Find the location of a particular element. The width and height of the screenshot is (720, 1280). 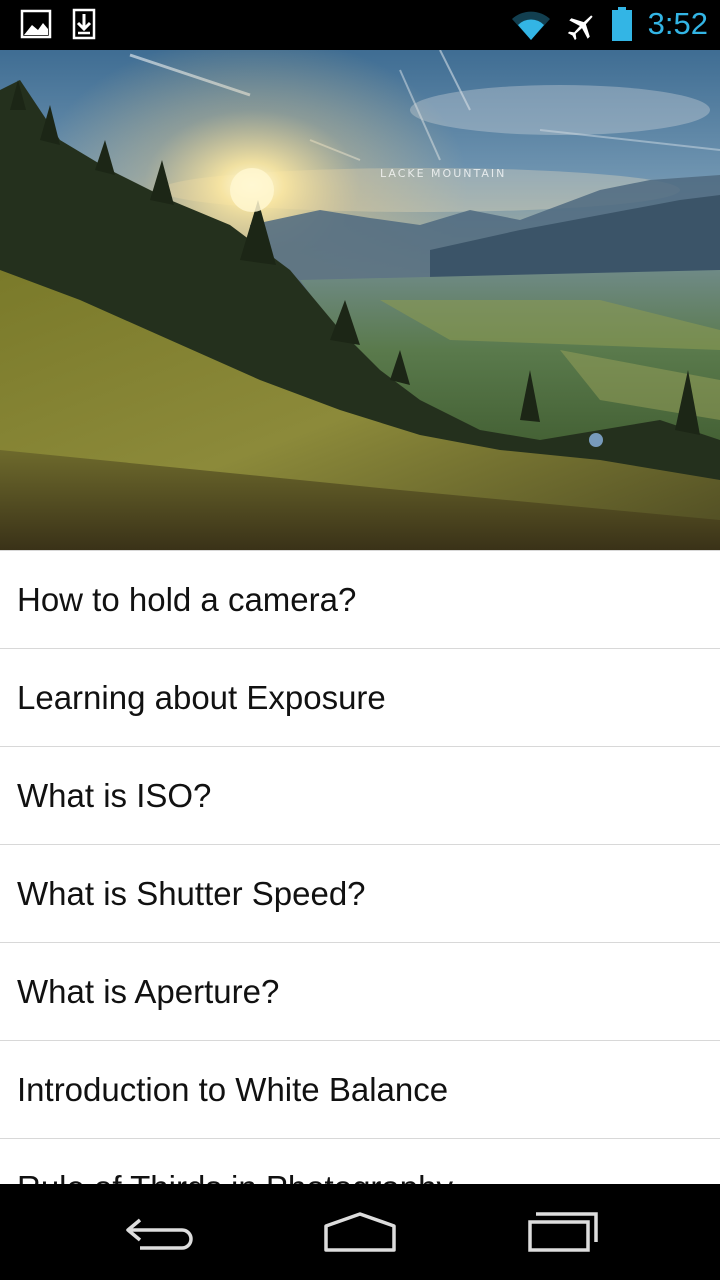

navigation-bar is located at coordinates (360, 1232).